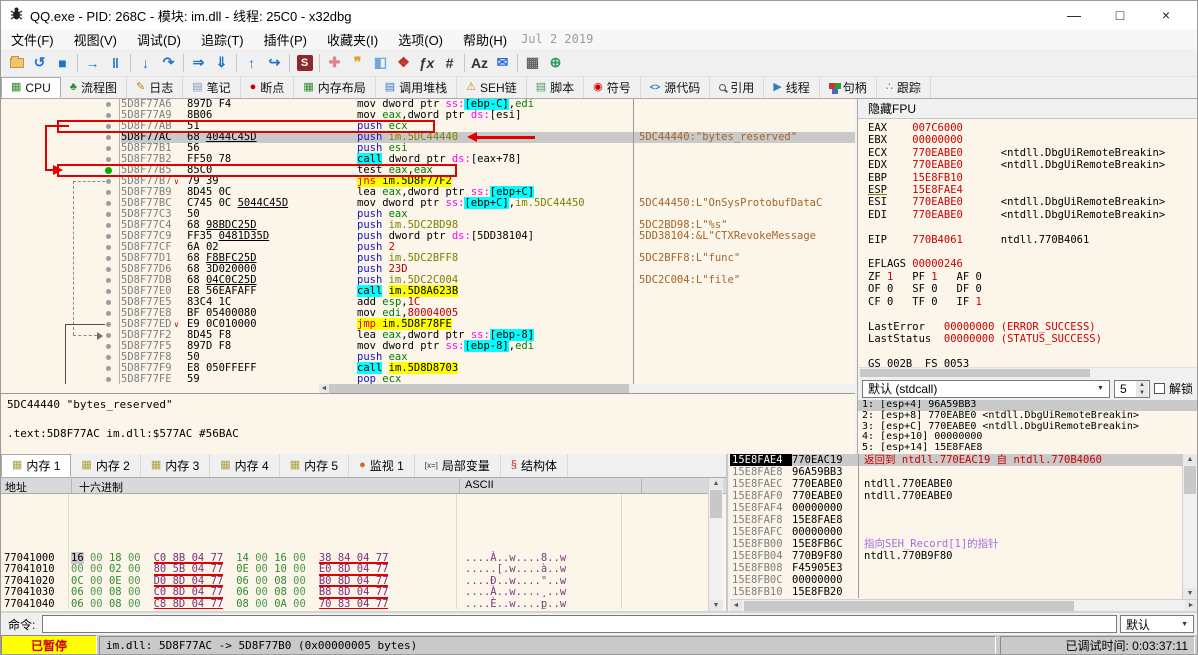 This screenshot has height=655, width=1198. What do you see at coordinates (176, 465) in the screenshot?
I see `dump-tab-memory: ▦ 内存 3` at bounding box center [176, 465].